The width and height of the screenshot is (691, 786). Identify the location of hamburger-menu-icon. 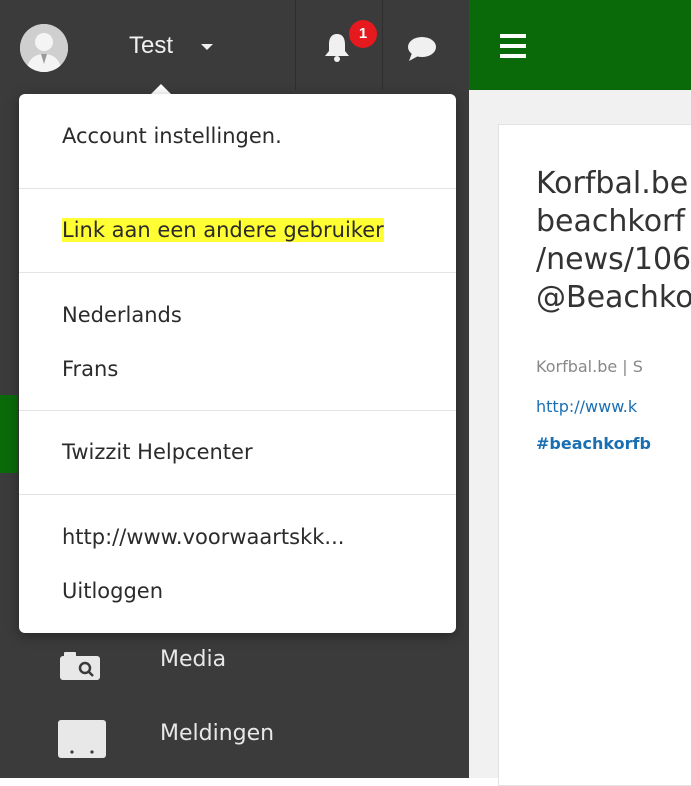
(513, 46).